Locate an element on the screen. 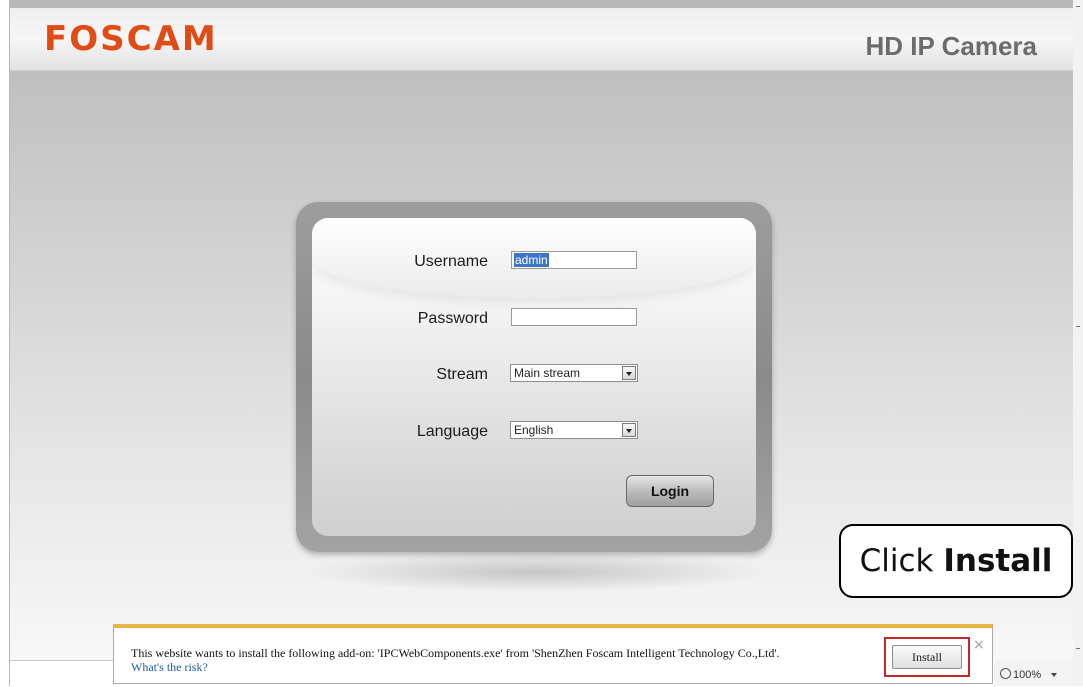 The width and height of the screenshot is (1083, 687). stream-select: Main stream is located at coordinates (574, 373).